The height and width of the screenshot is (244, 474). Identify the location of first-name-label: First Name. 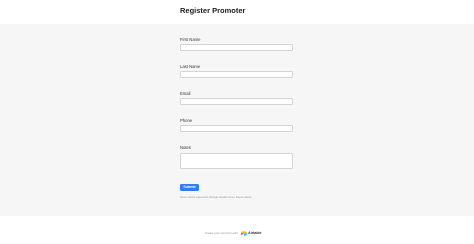
(190, 39).